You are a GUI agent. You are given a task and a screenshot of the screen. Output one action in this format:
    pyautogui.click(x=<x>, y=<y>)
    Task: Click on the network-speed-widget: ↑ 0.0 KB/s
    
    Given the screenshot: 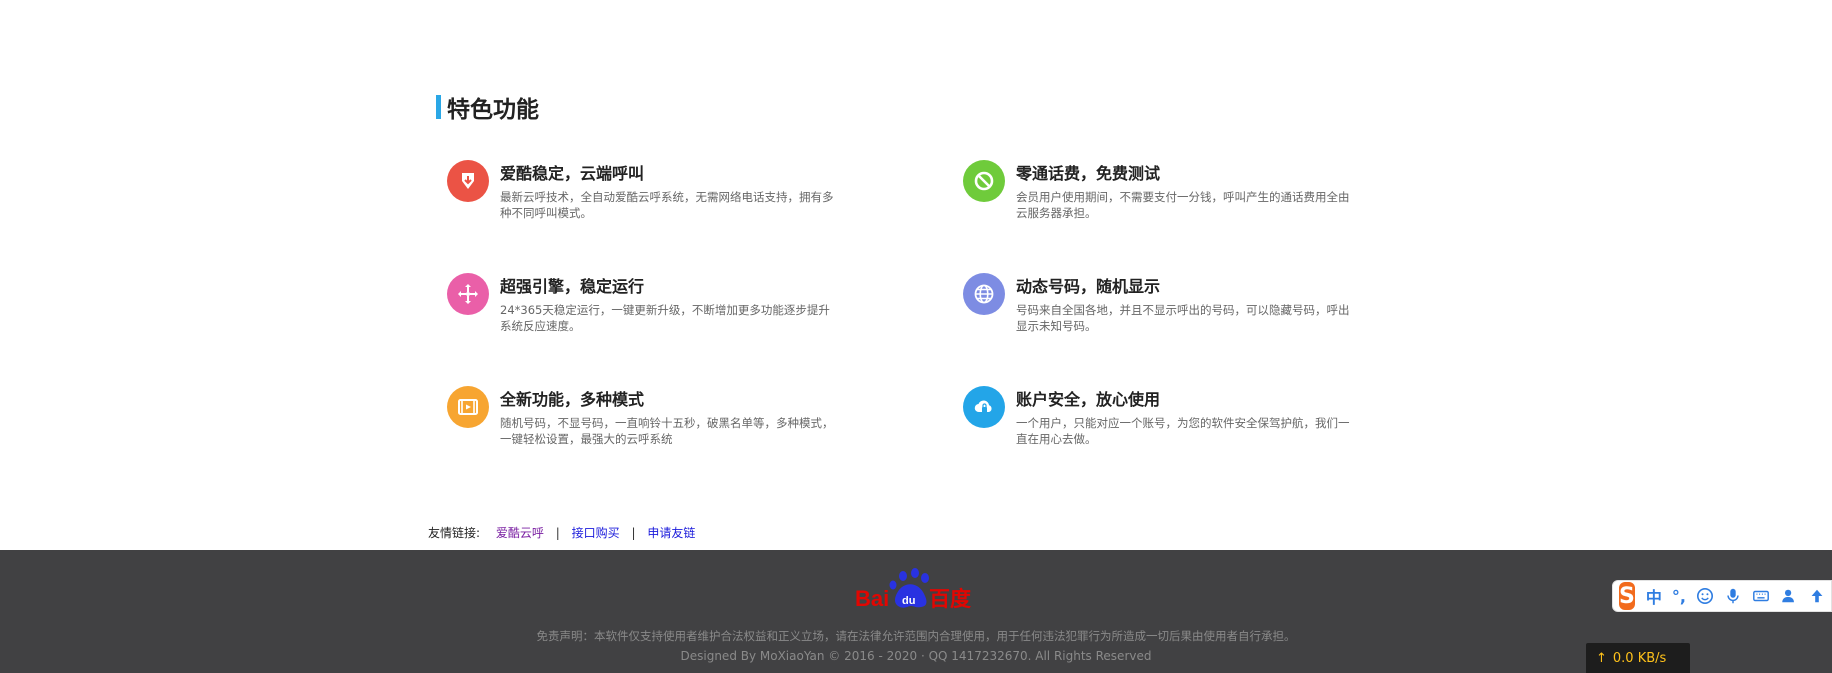 What is the action you would take?
    pyautogui.click(x=1638, y=658)
    